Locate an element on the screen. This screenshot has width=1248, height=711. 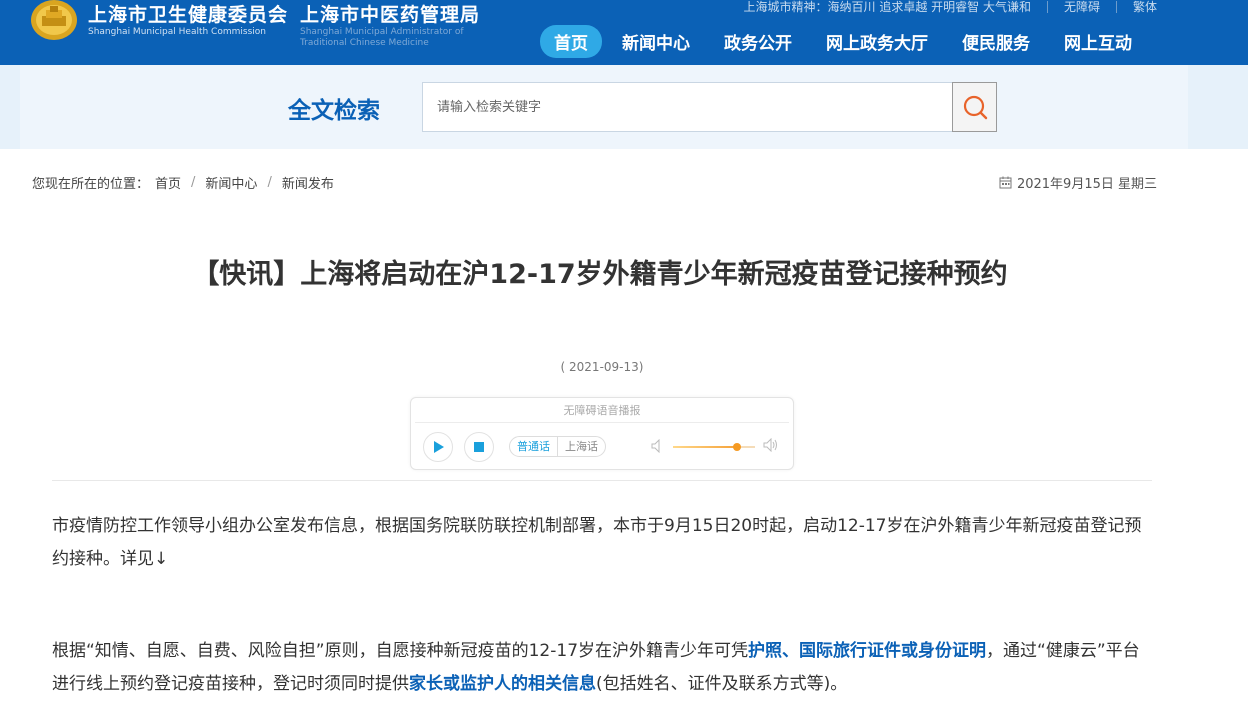
paragraph-text: (包括姓名、证件及联系方式等)。 is located at coordinates (722, 684).